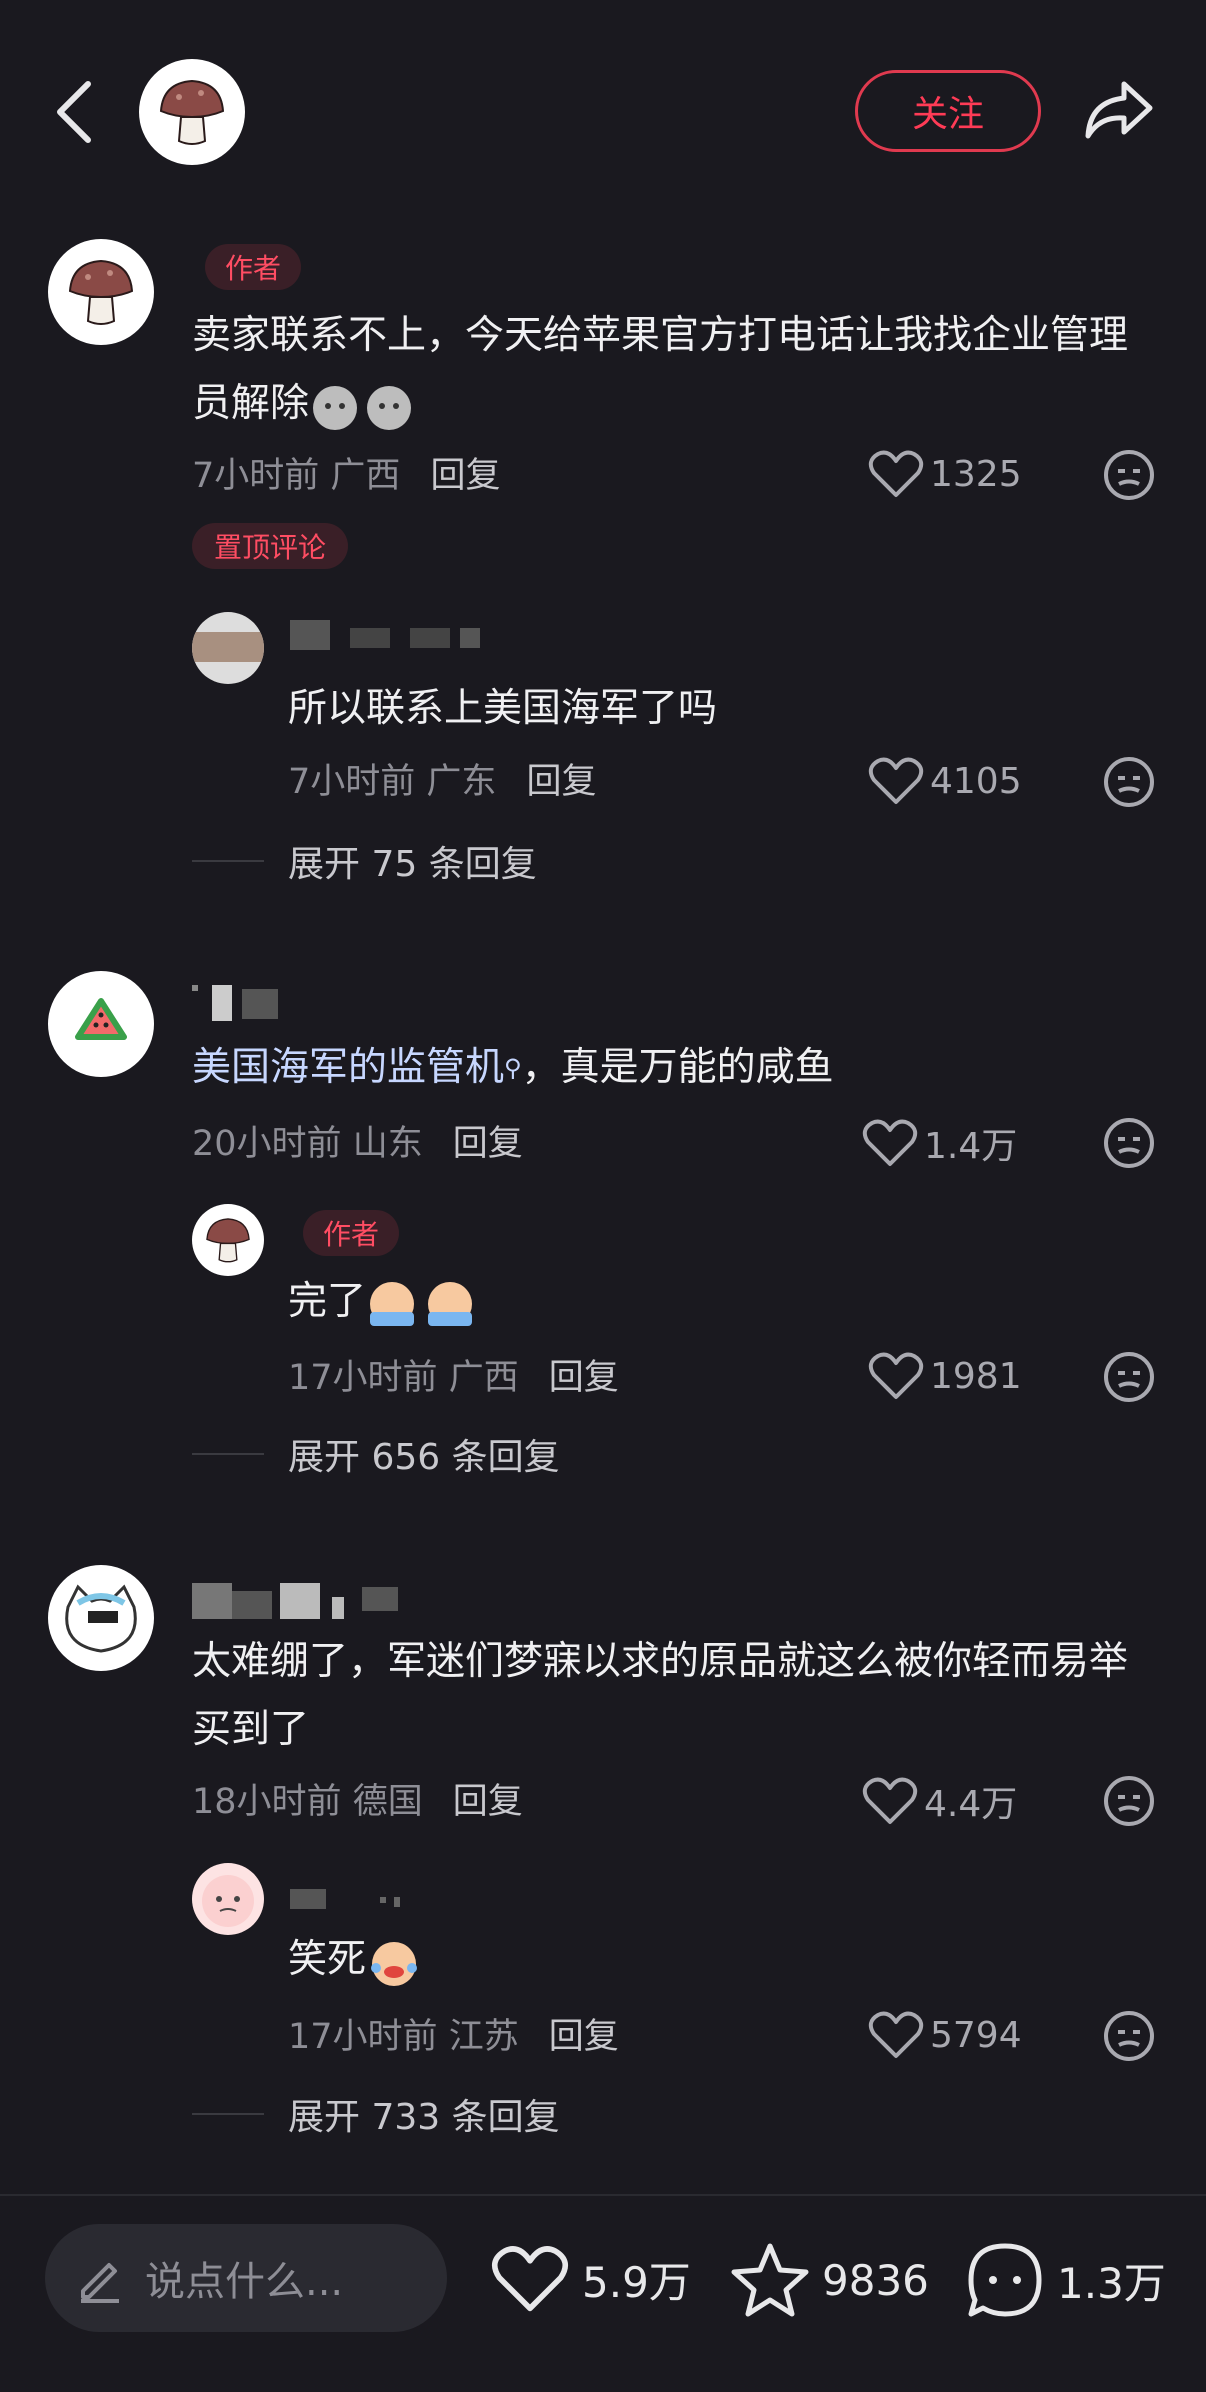  What do you see at coordinates (348, 1067) in the screenshot?
I see `keyword-link: 美国海军的监管机` at bounding box center [348, 1067].